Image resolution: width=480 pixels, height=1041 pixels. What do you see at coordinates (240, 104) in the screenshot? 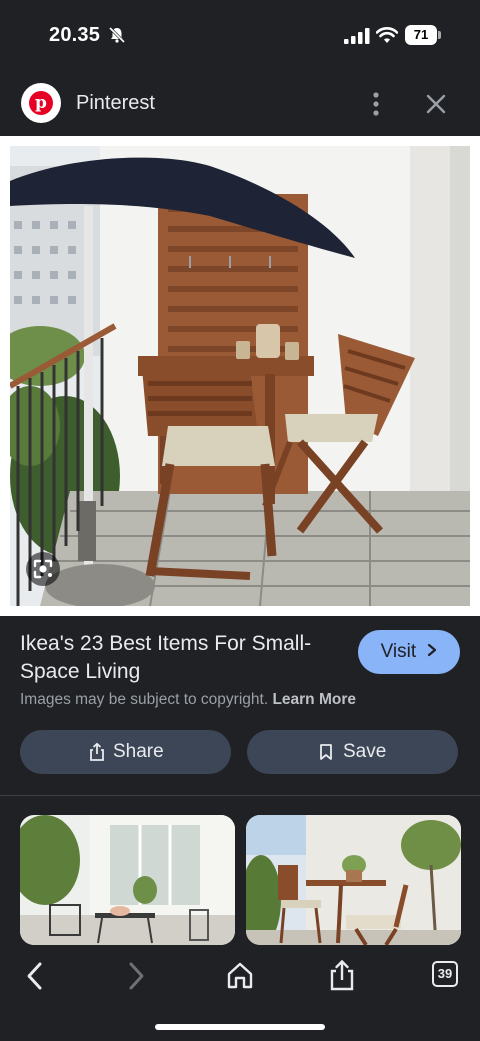
I see `source-header: p Pinterest` at bounding box center [240, 104].